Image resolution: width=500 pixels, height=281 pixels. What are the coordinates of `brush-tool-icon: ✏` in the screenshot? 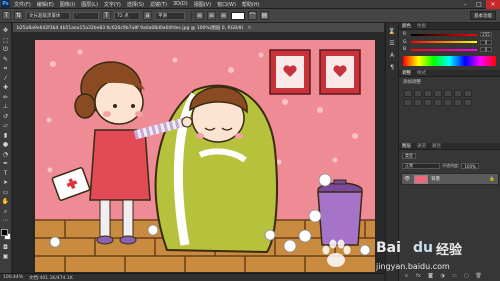 It's located at (6, 98).